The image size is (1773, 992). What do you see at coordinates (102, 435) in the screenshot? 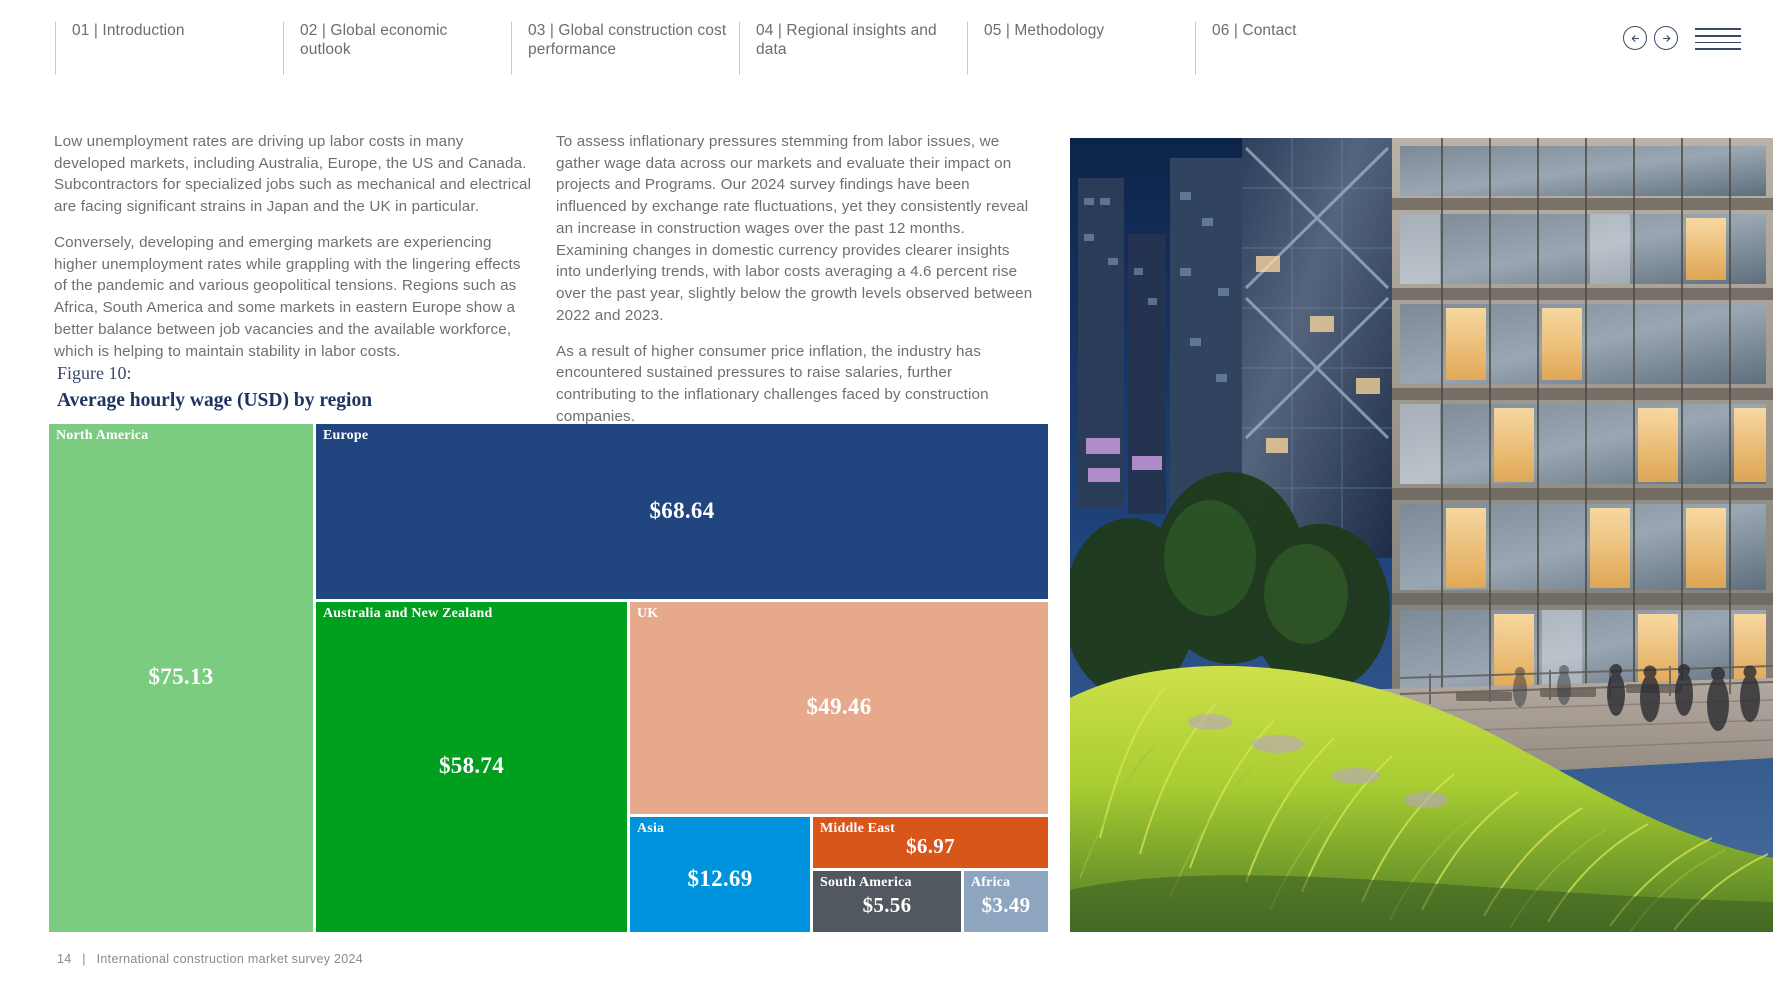
I see `treemap-tile-label: North America` at bounding box center [102, 435].